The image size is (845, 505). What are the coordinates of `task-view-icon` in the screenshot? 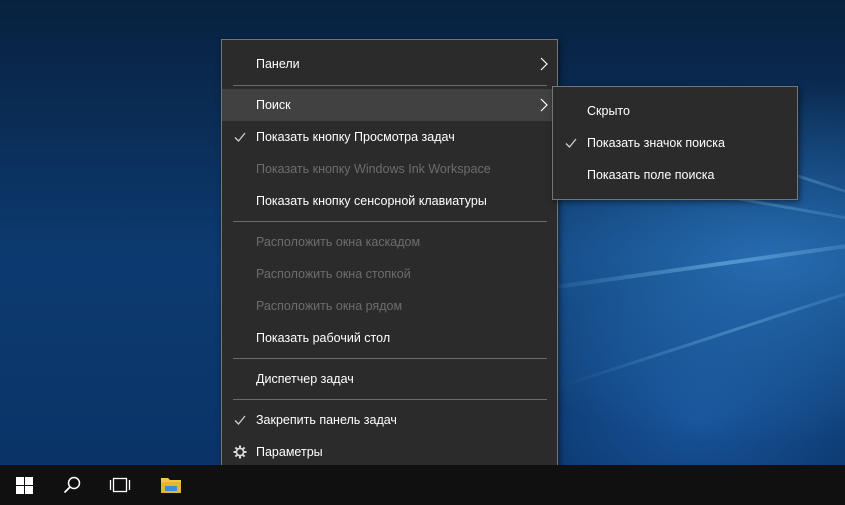 It's located at (120, 485).